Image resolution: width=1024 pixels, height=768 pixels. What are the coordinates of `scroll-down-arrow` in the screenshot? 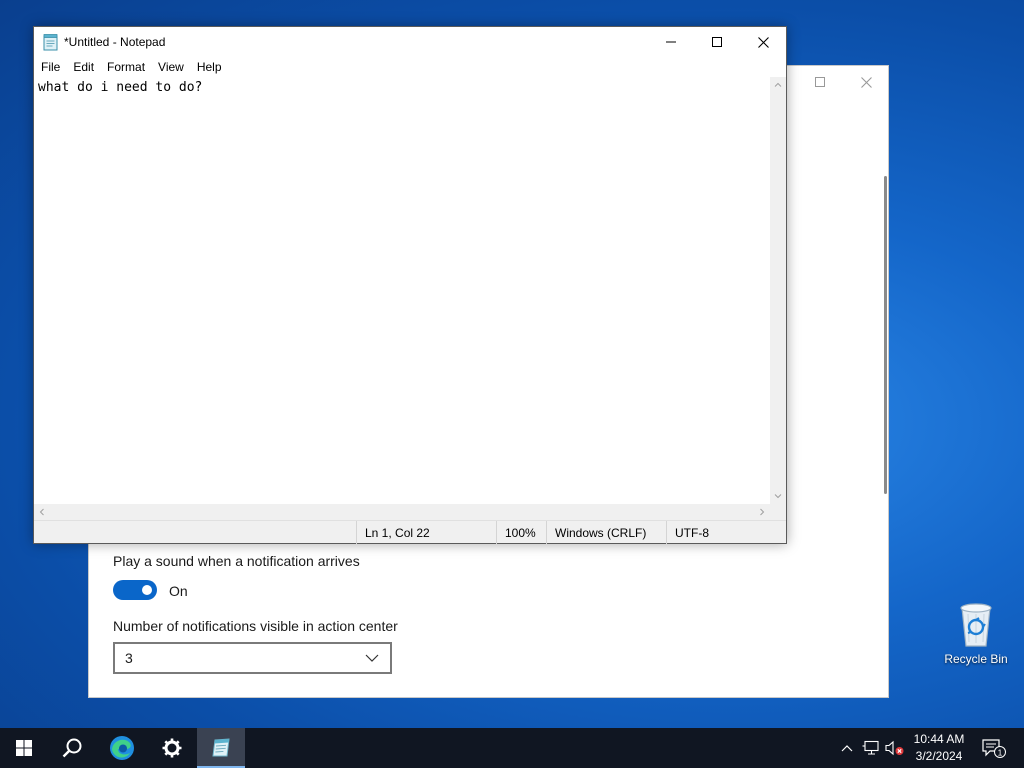 It's located at (778, 496).